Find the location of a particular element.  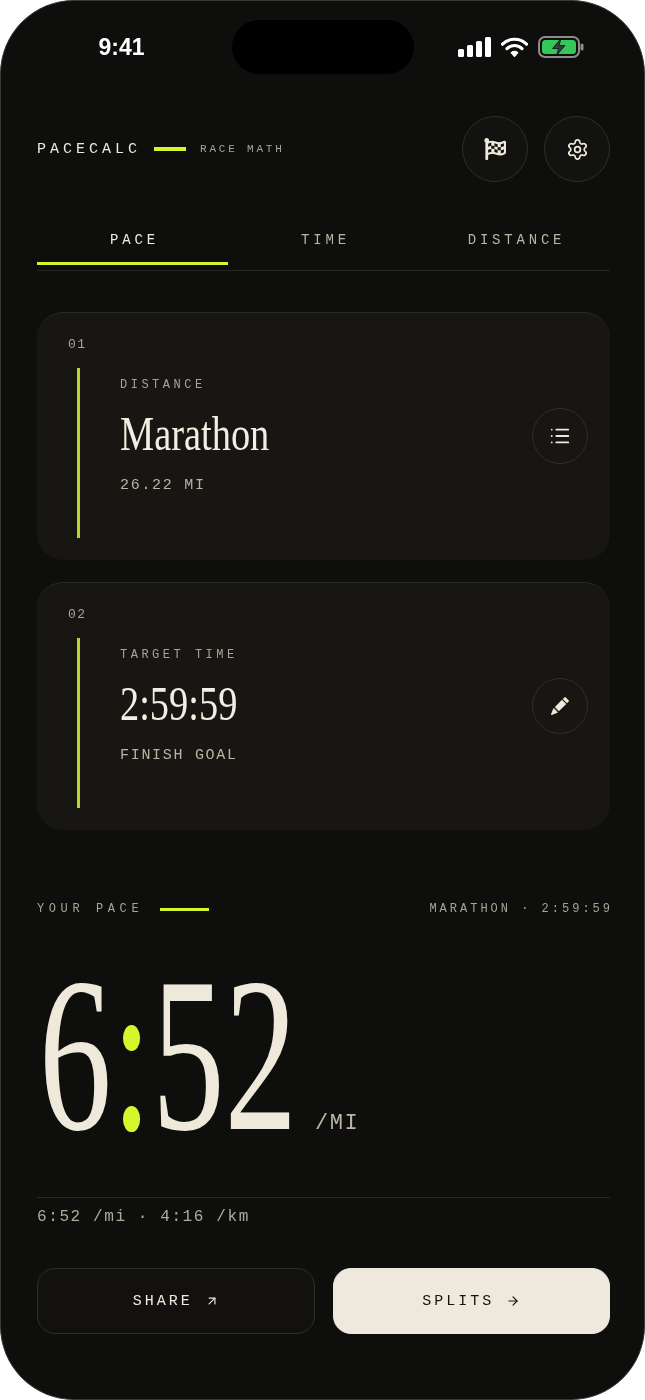

share-button: SHARE is located at coordinates (176, 1301).